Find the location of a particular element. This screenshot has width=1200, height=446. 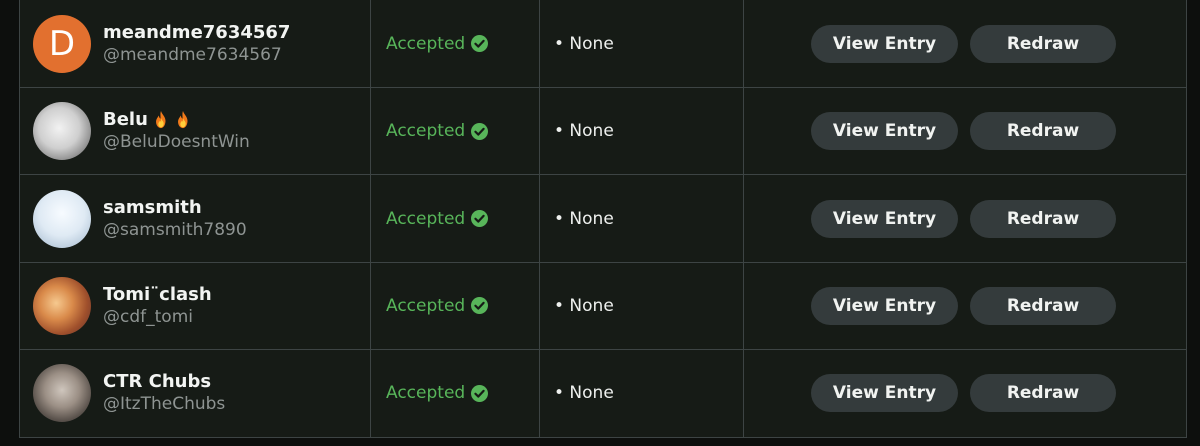

display-name-text: meandme7634567 is located at coordinates (197, 32).